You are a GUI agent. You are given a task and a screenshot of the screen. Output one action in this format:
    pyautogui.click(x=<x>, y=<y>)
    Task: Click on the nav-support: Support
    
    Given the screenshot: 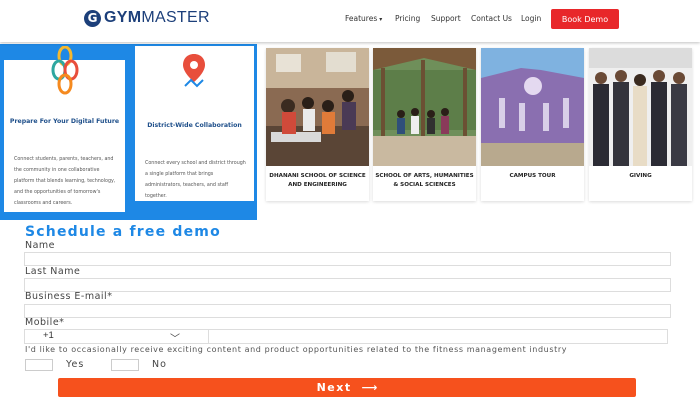 What is the action you would take?
    pyautogui.click(x=446, y=18)
    